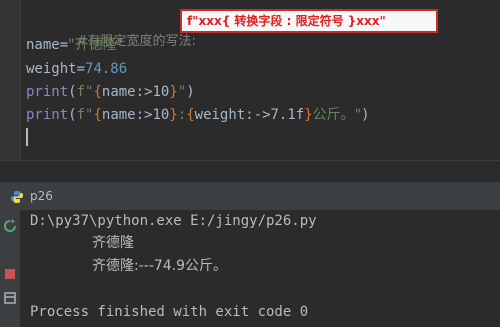  What do you see at coordinates (309, 21) in the screenshot?
I see `annotation-callout: f"xxx{ 转换字段 : 限定符号 }xxx"` at bounding box center [309, 21].